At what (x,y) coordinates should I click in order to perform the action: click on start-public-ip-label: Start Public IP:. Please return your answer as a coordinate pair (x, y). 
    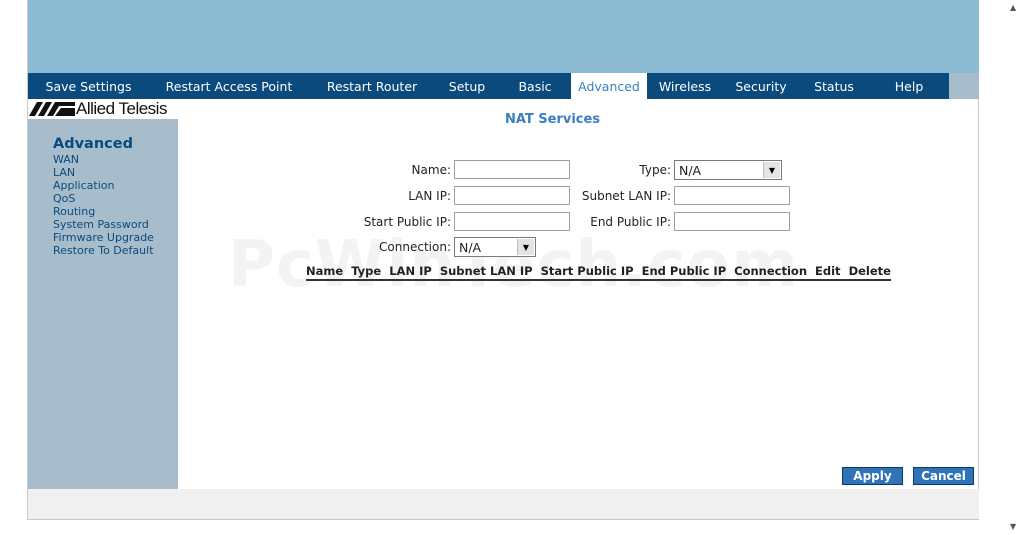
    Looking at the image, I should click on (407, 222).